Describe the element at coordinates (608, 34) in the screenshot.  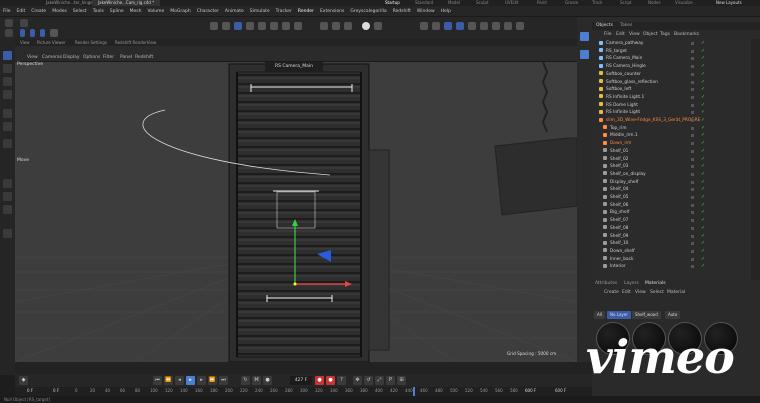
I see `obj-file-menu: File` at that location.